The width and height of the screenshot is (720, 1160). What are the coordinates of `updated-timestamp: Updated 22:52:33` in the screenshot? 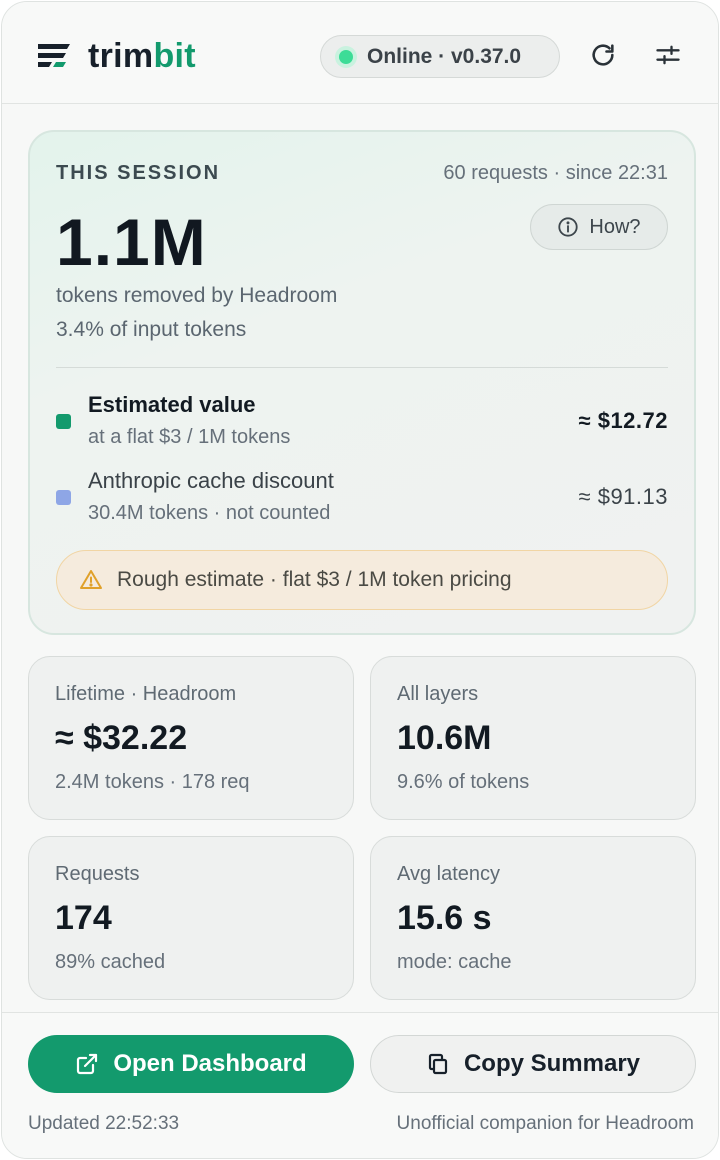 It's located at (104, 1123).